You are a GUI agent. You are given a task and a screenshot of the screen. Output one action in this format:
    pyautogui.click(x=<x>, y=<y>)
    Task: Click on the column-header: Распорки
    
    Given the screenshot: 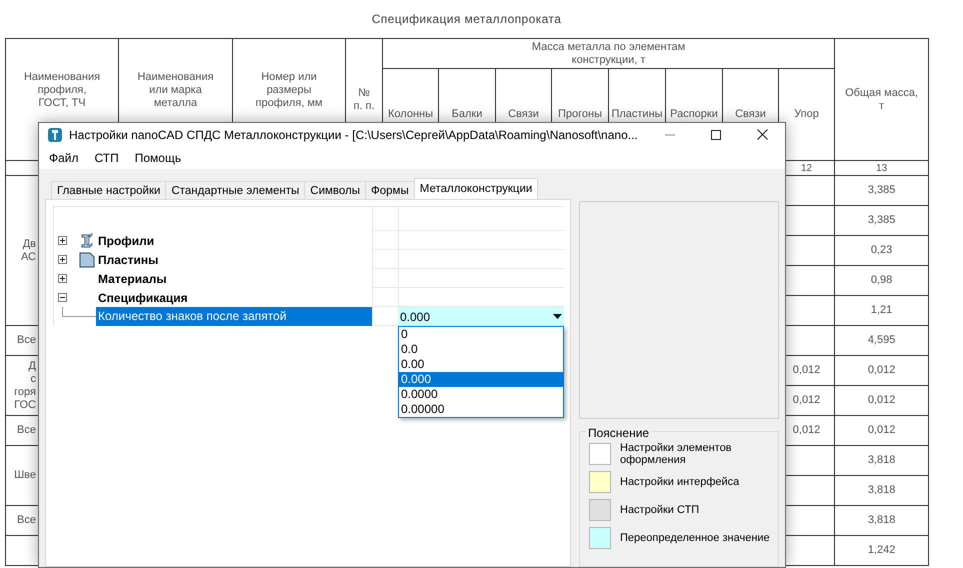 What is the action you would take?
    pyautogui.click(x=694, y=114)
    